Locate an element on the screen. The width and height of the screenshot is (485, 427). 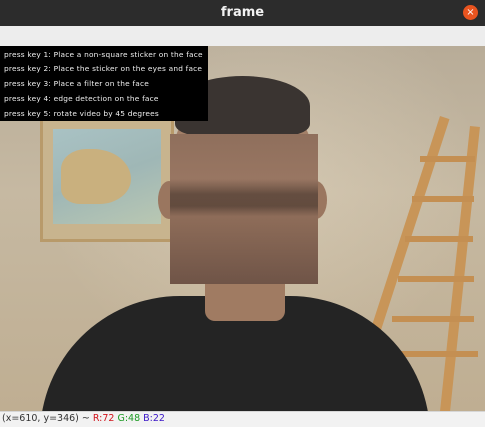
window-title: frame is located at coordinates (242, 12).